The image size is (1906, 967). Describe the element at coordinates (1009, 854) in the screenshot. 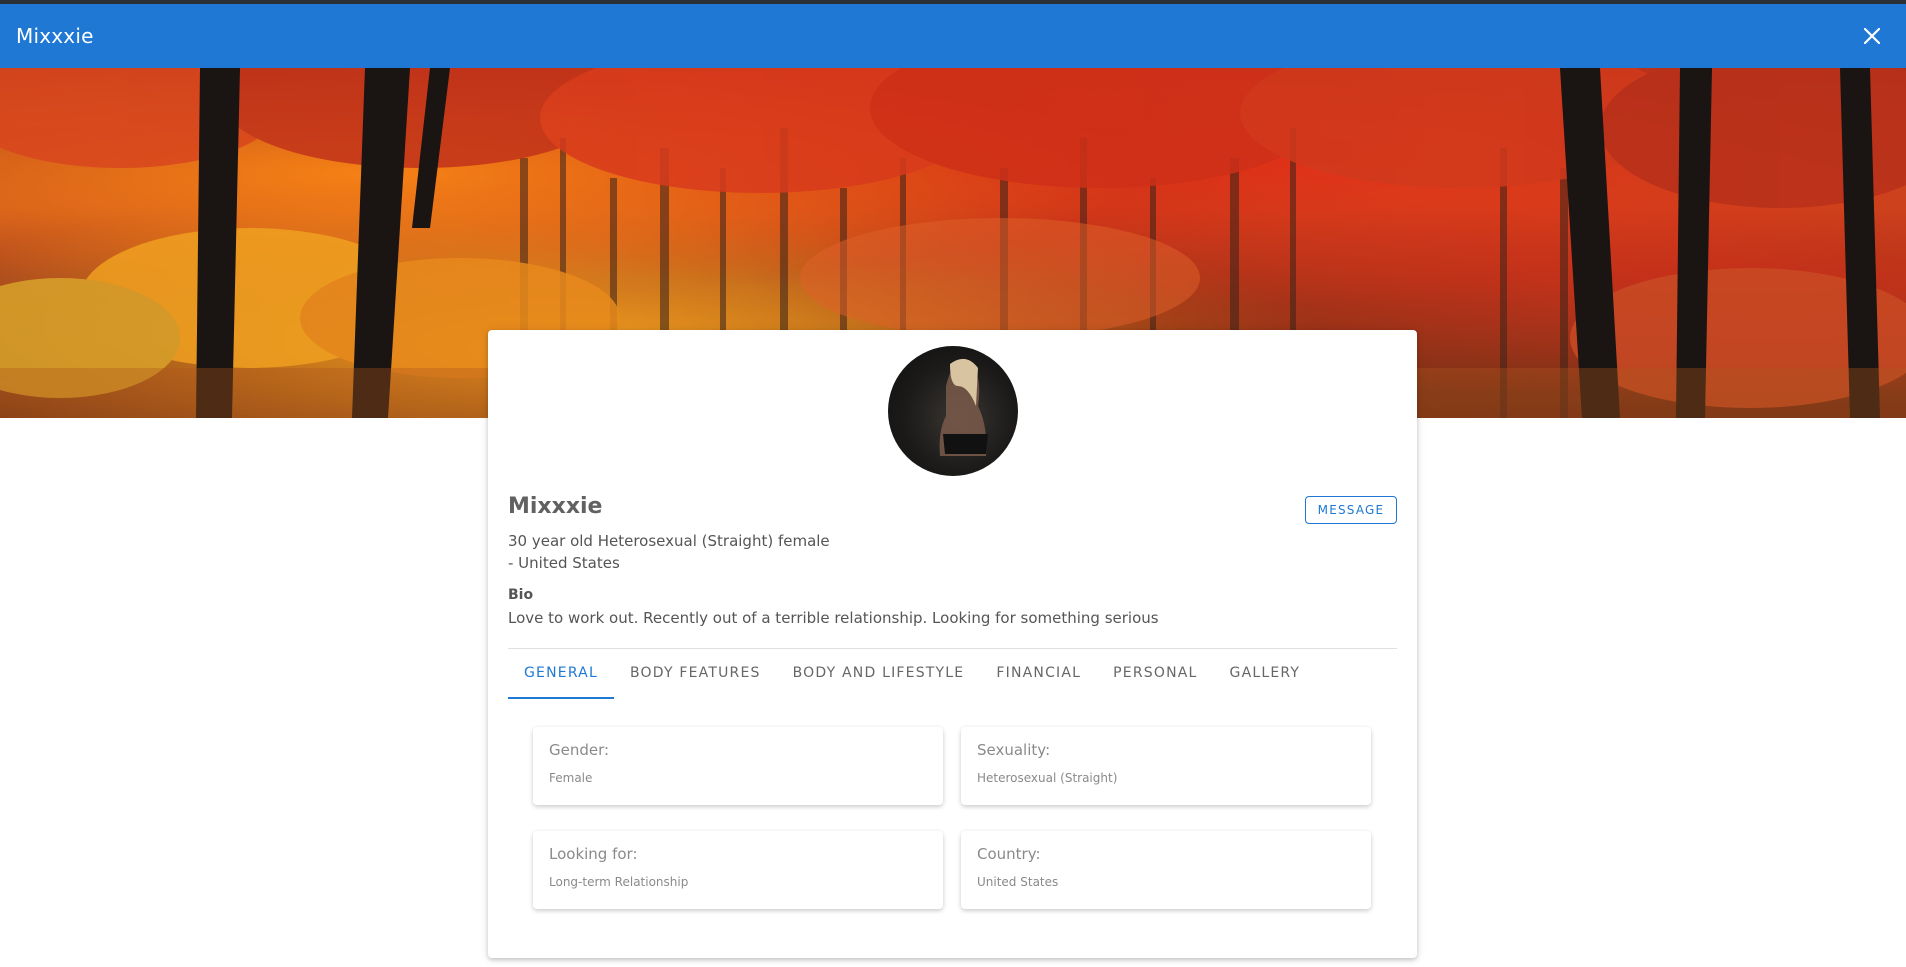

I see `info-label: Country:` at that location.